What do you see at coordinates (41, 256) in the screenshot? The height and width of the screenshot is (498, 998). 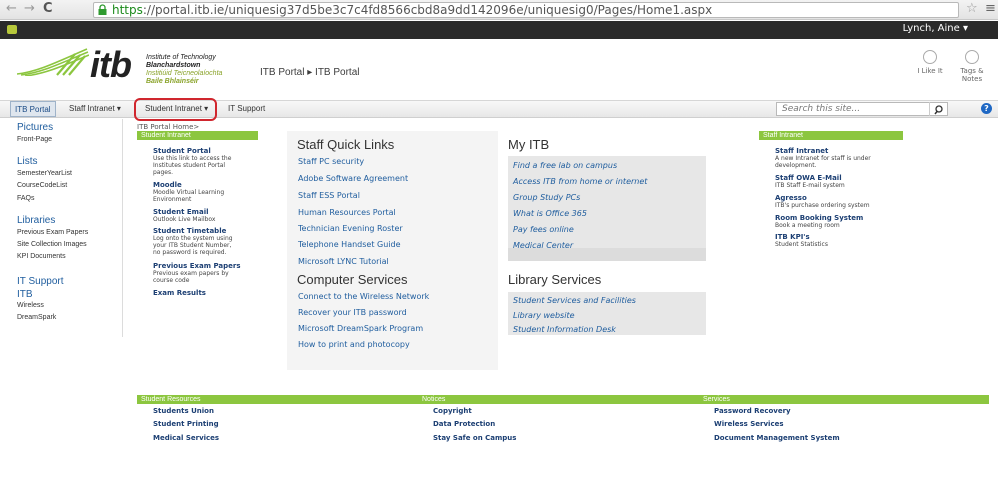 I see `ql-kpi-documents: KPI Documents` at bounding box center [41, 256].